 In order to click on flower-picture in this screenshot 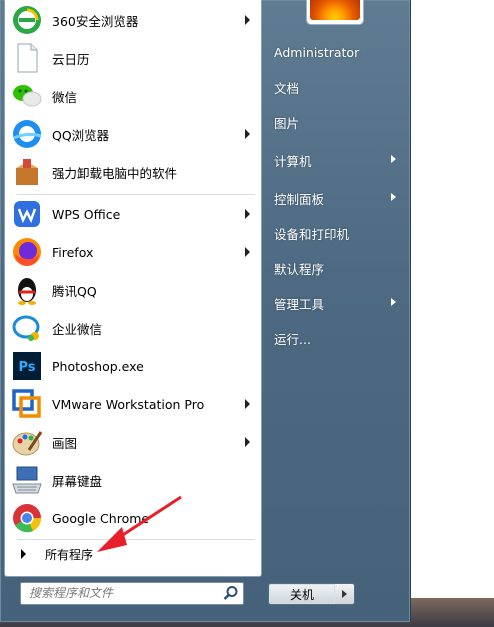, I will do `click(335, 10)`.